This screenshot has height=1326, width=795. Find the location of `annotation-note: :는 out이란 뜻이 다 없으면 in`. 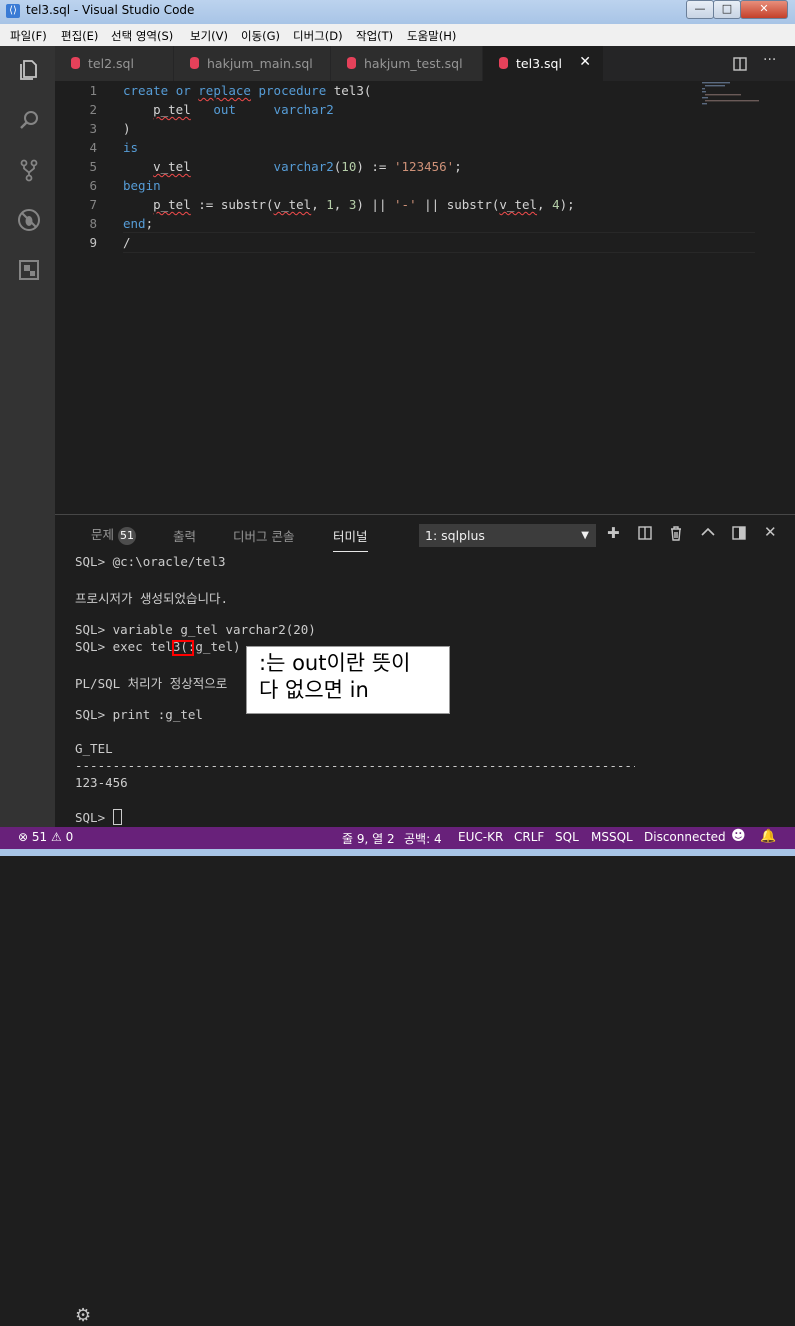

annotation-note: :는 out이란 뜻이 다 없으면 in is located at coordinates (348, 680).